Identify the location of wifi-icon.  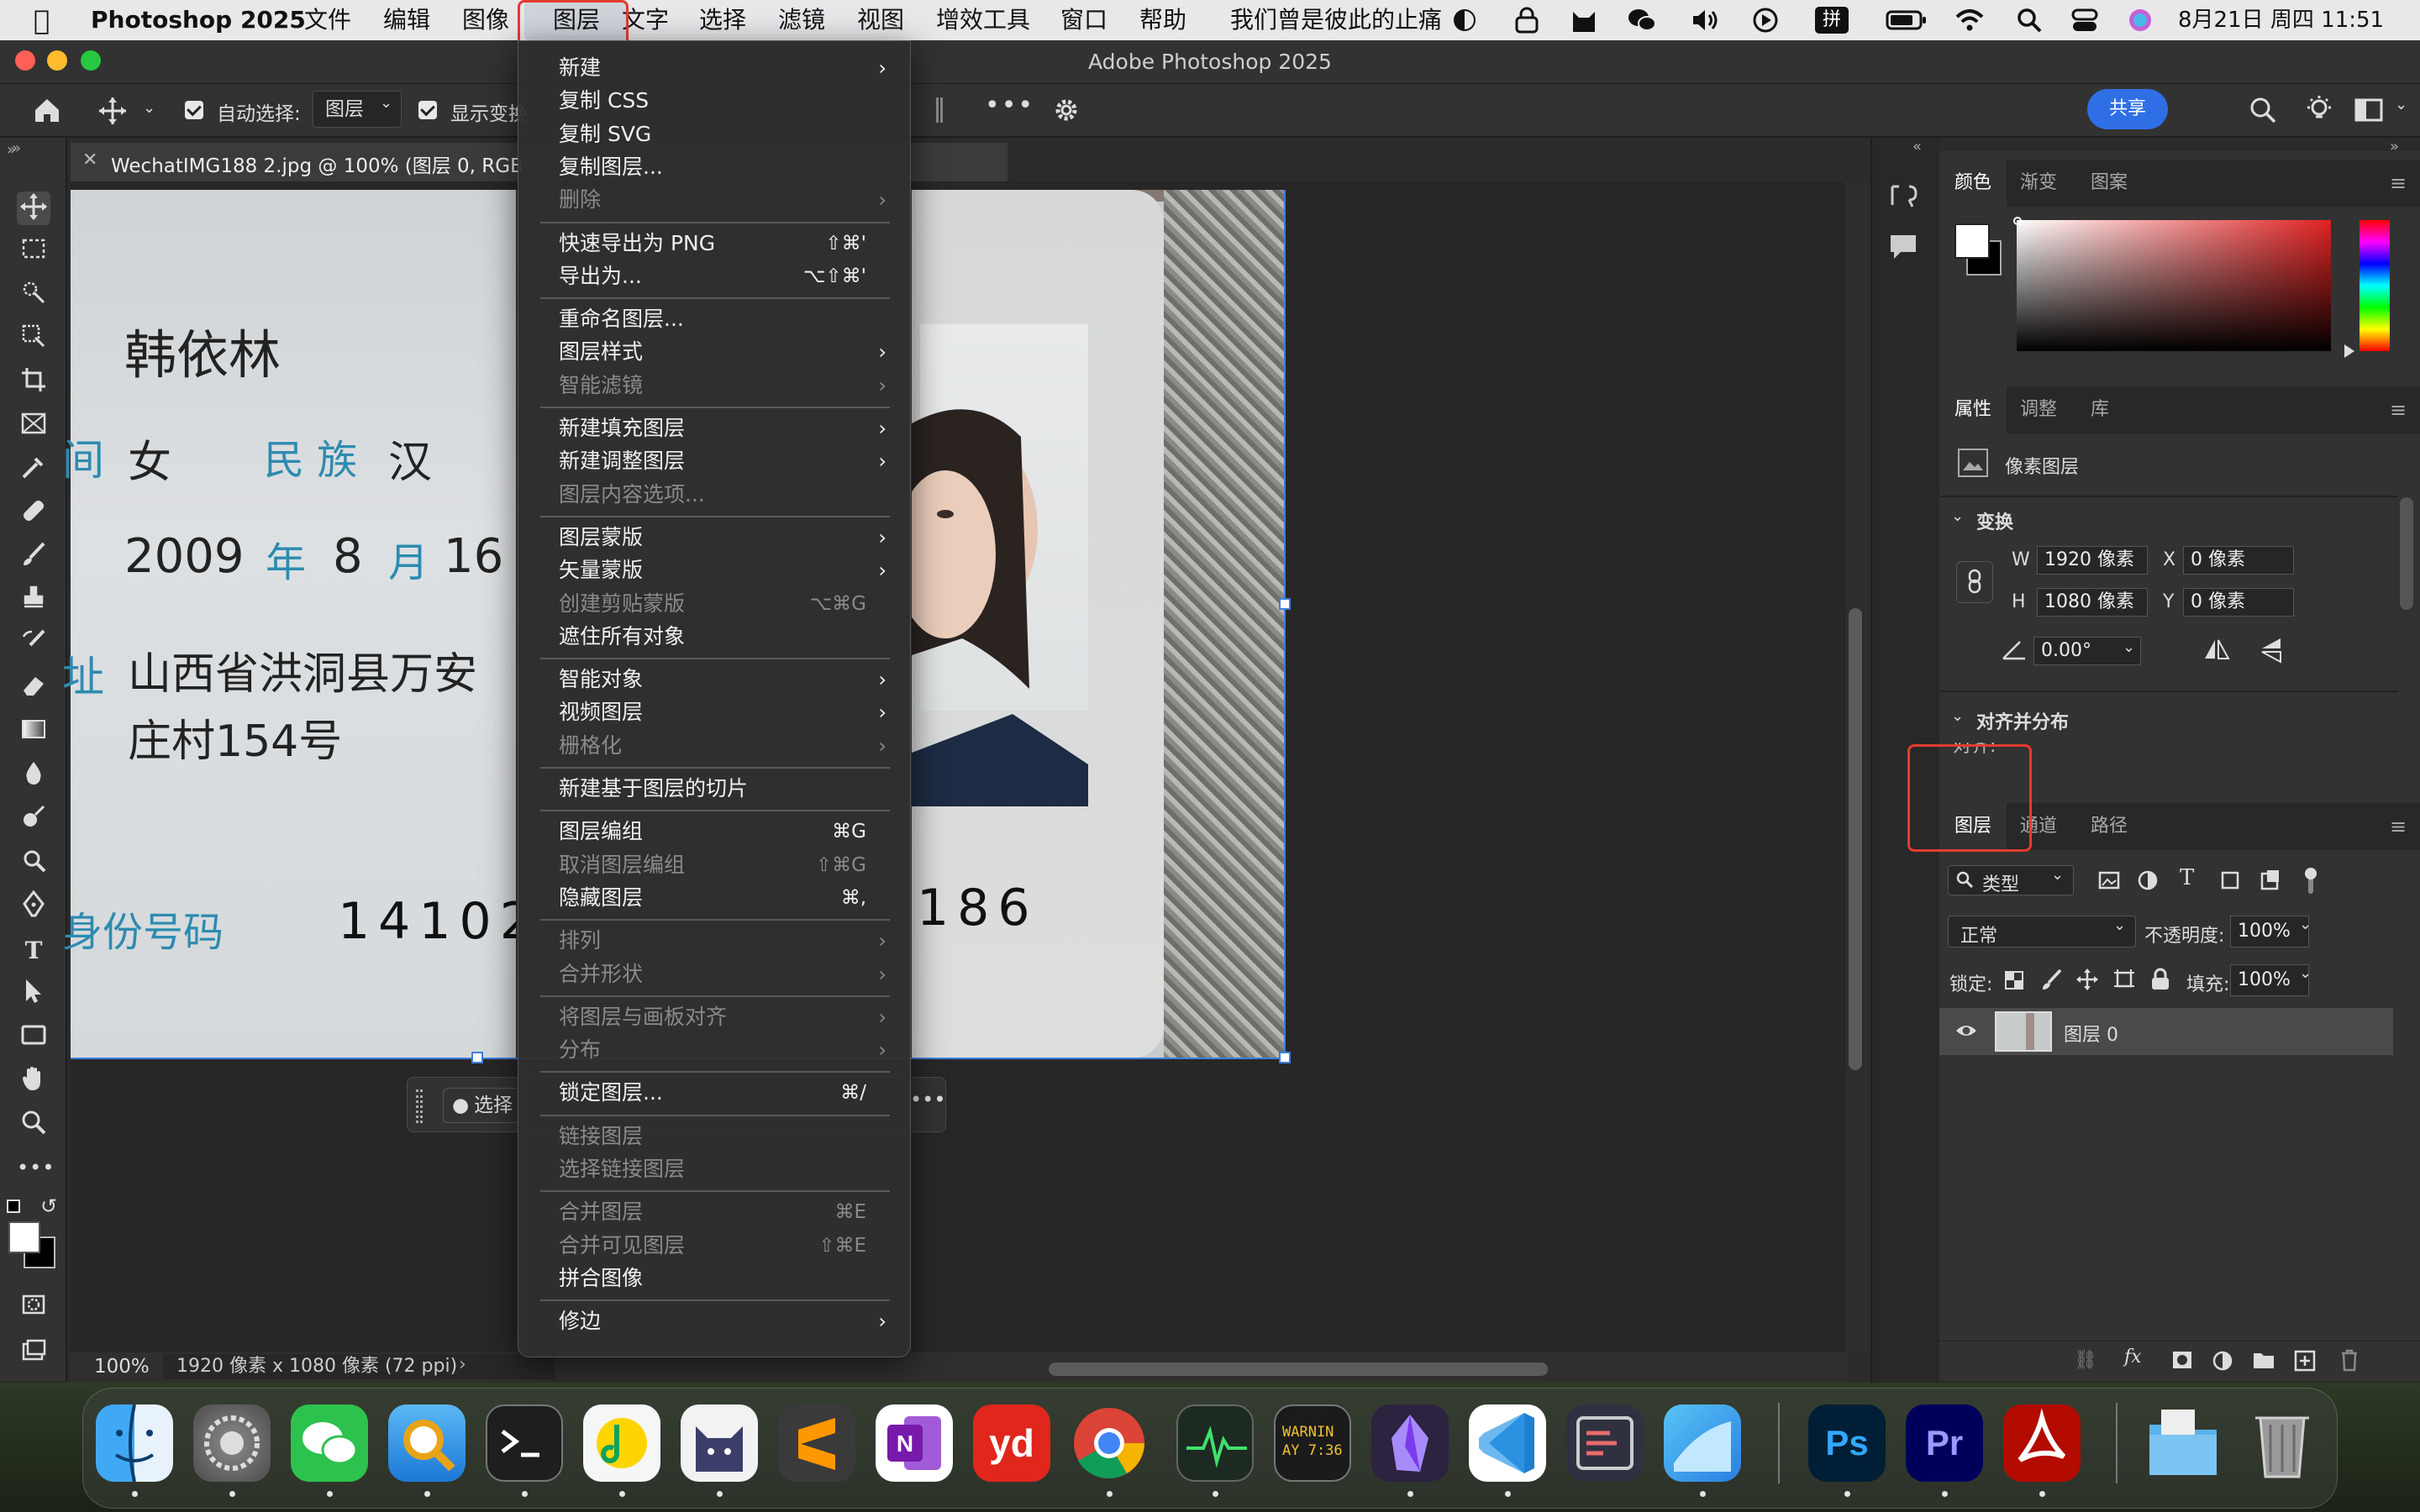
(1969, 20).